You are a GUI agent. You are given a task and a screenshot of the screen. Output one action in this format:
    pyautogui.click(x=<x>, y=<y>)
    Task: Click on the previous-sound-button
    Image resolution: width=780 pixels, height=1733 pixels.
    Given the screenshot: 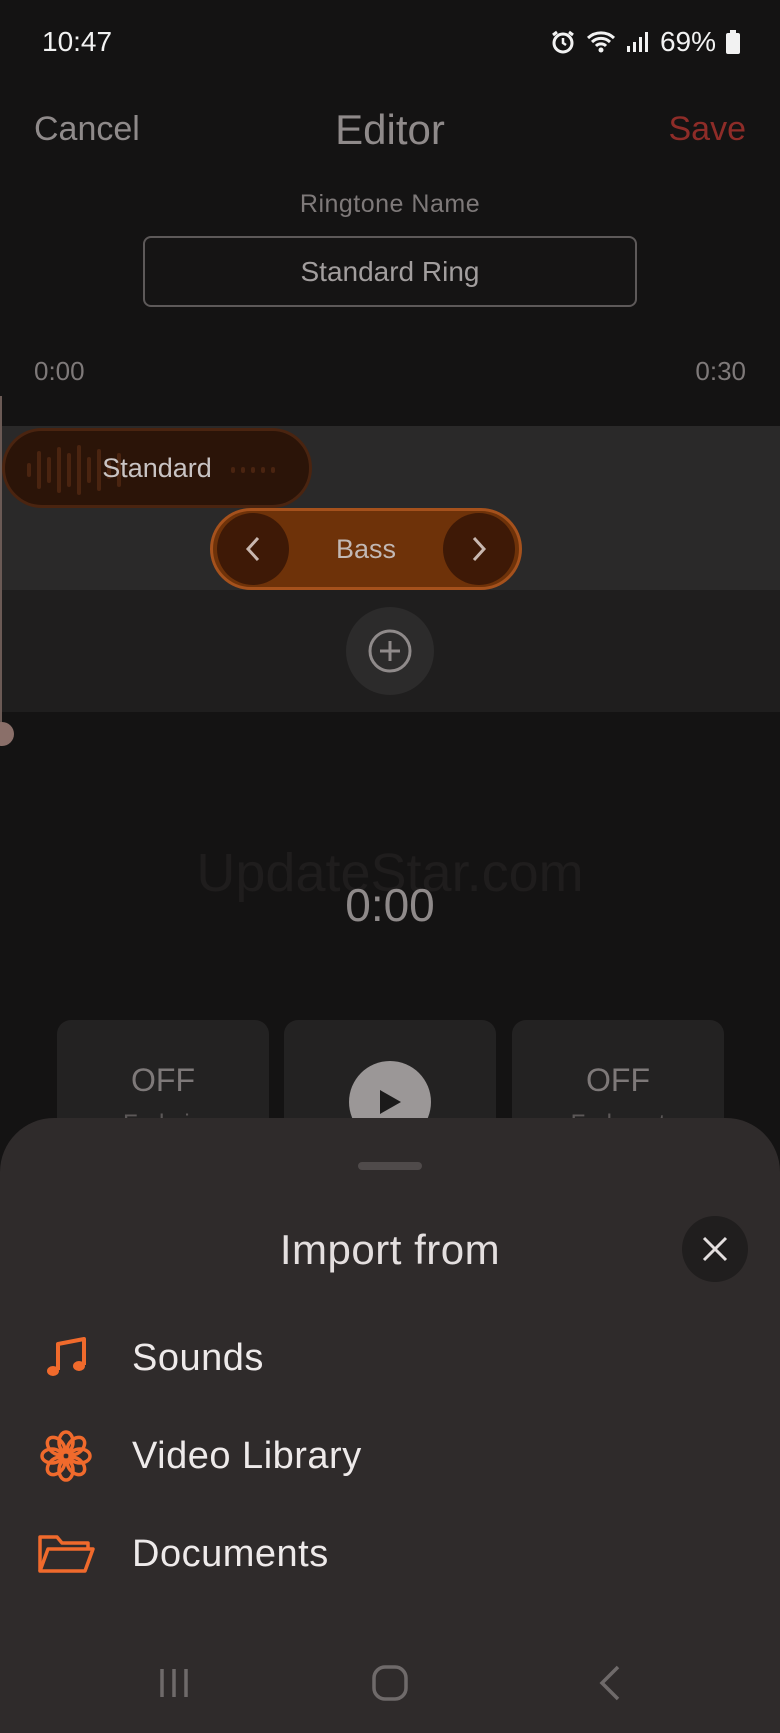 What is the action you would take?
    pyautogui.click(x=253, y=549)
    